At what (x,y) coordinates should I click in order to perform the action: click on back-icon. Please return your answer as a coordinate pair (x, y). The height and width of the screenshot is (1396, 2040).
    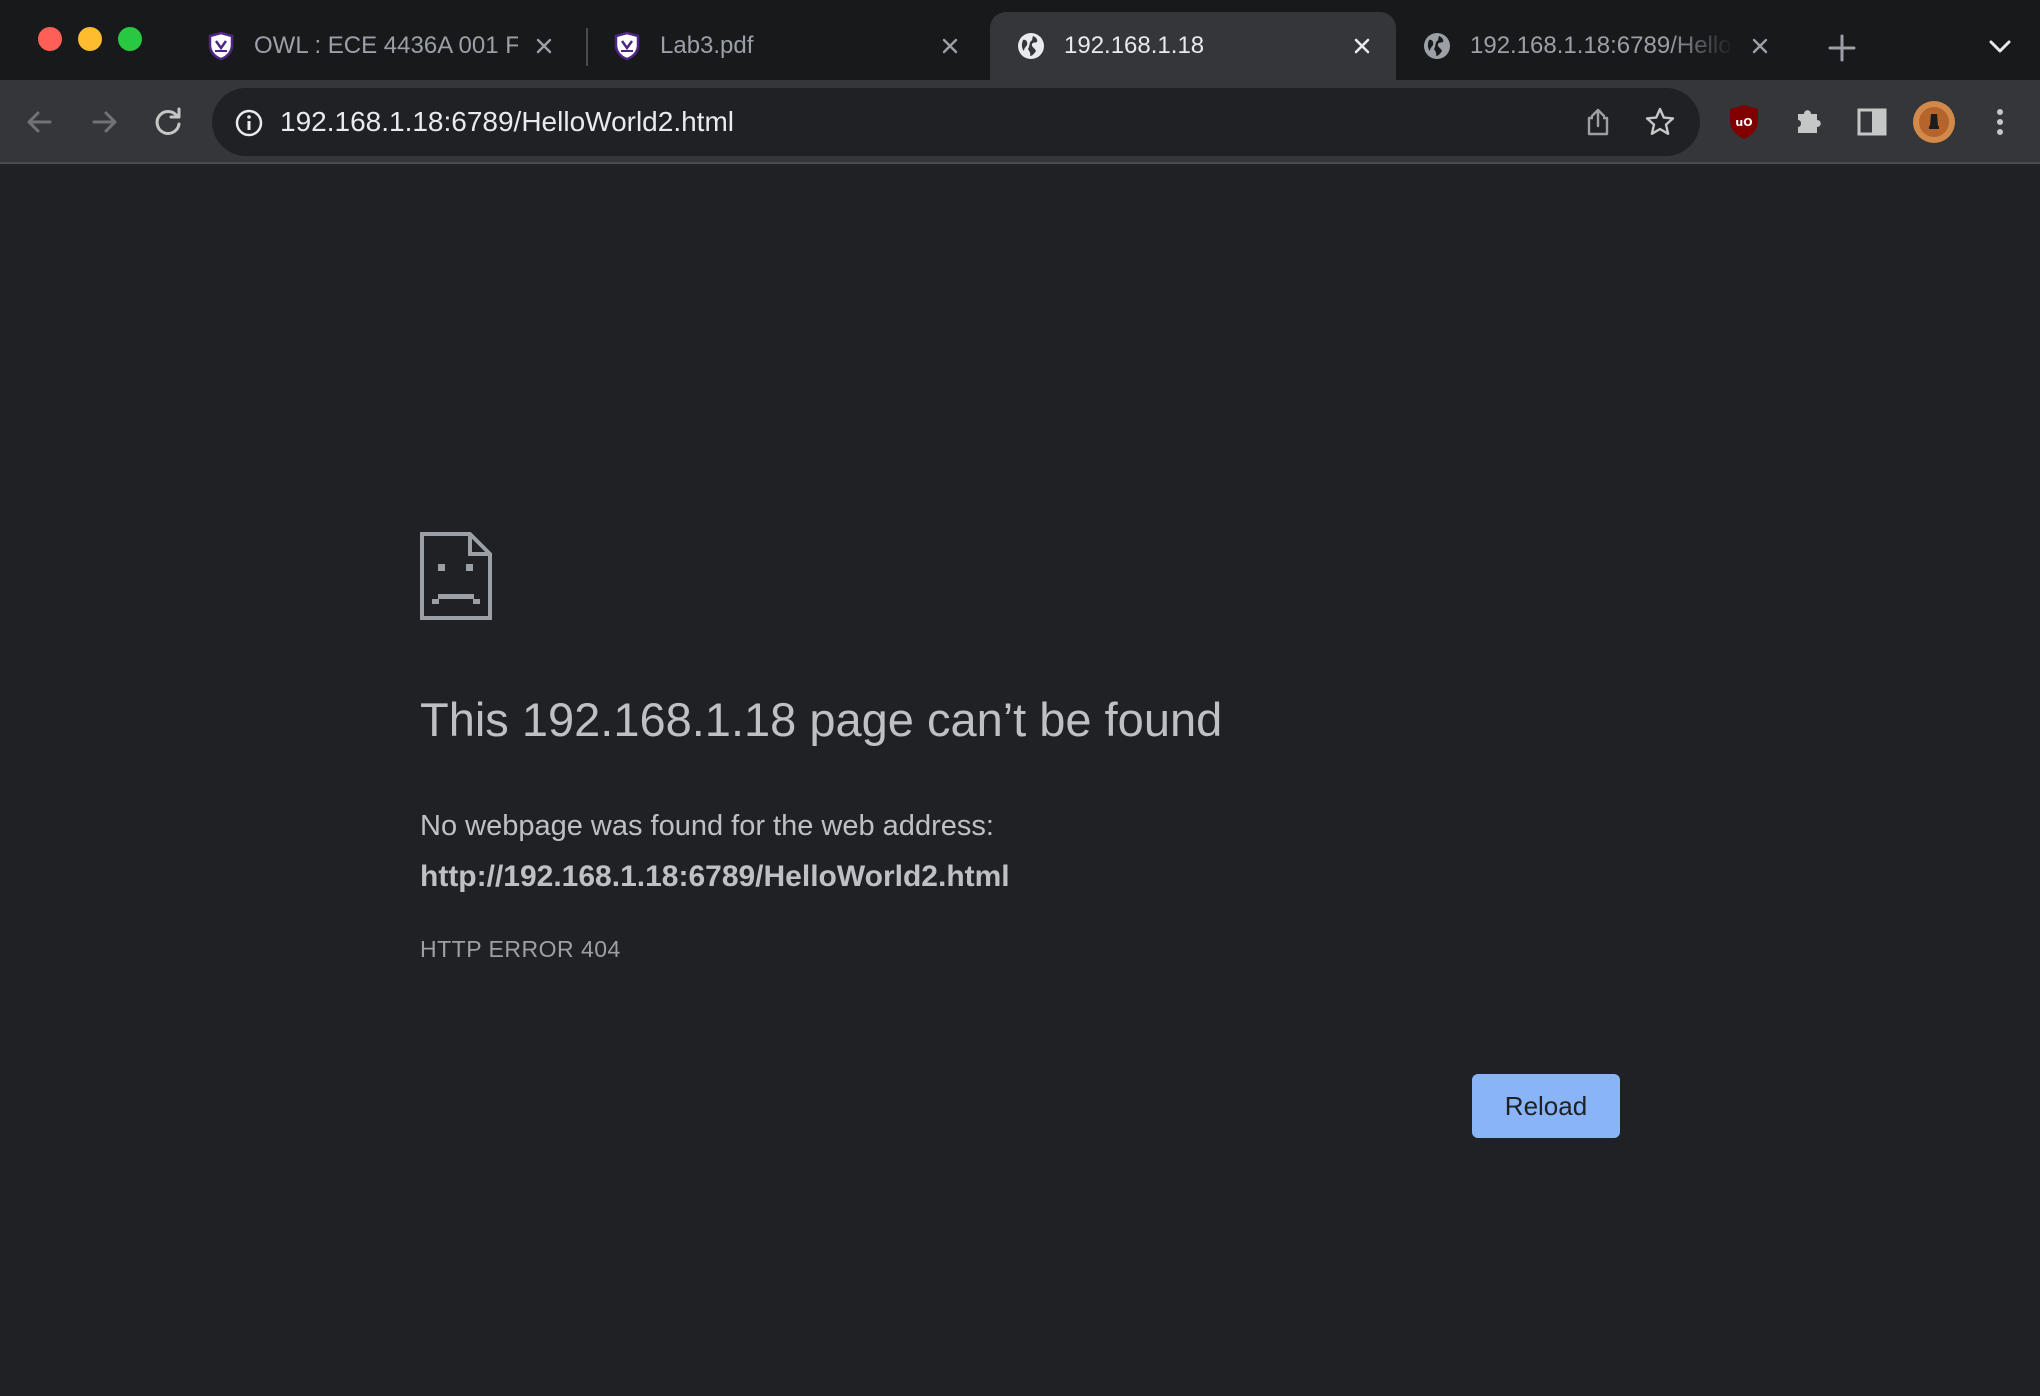
    Looking at the image, I should click on (40, 122).